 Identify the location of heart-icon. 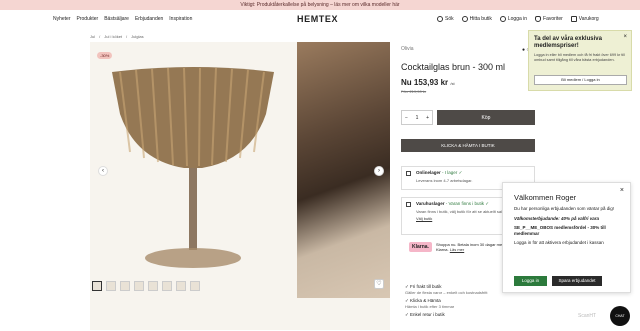
(538, 19).